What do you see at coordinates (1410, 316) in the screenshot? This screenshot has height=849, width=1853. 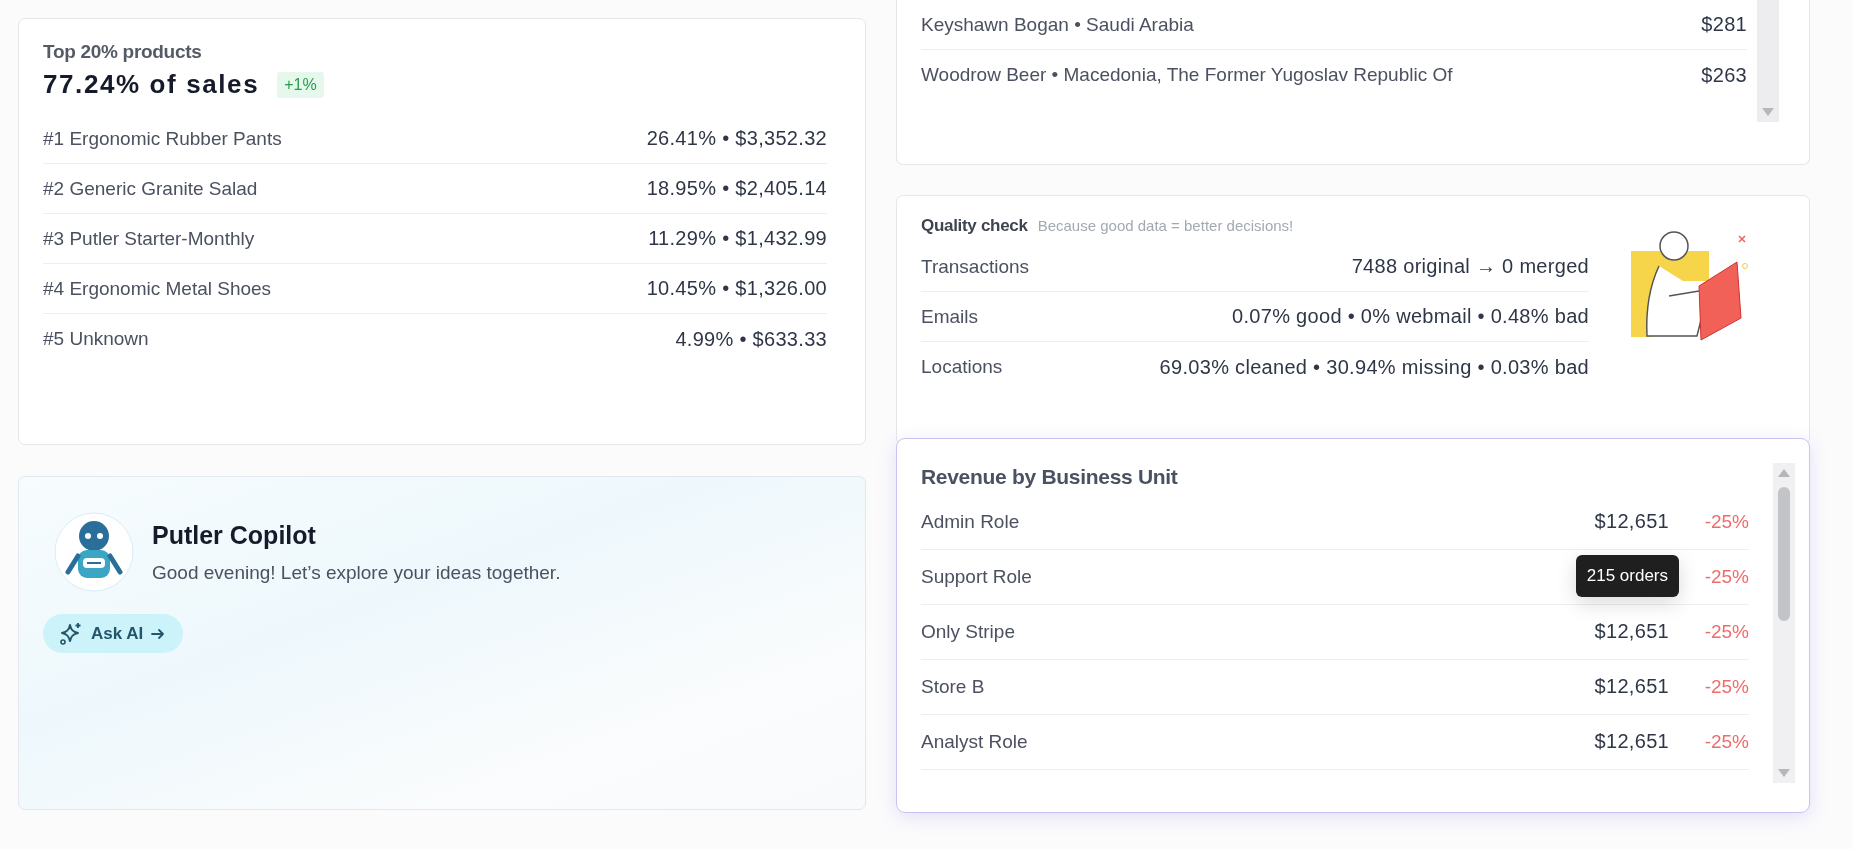 I see `metric-value: 0.07% good • 0% webmail • 0.48% bad` at bounding box center [1410, 316].